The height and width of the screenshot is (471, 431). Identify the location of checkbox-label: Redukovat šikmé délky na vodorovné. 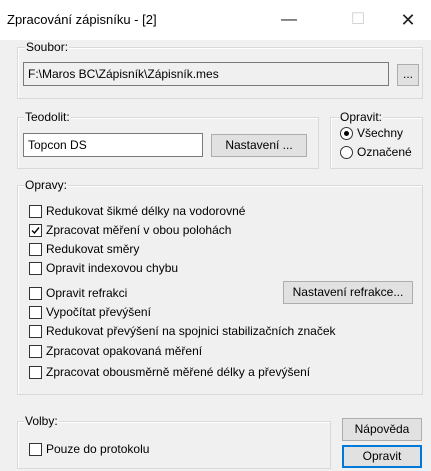
(146, 211).